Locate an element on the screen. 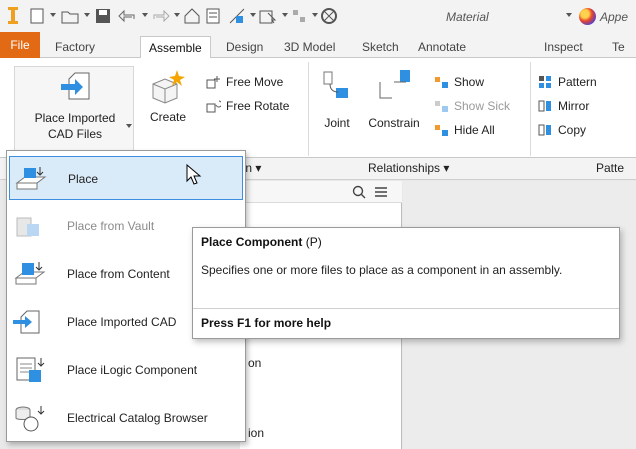 This screenshot has width=636, height=449. select-dropdown-icon is located at coordinates (285, 15).